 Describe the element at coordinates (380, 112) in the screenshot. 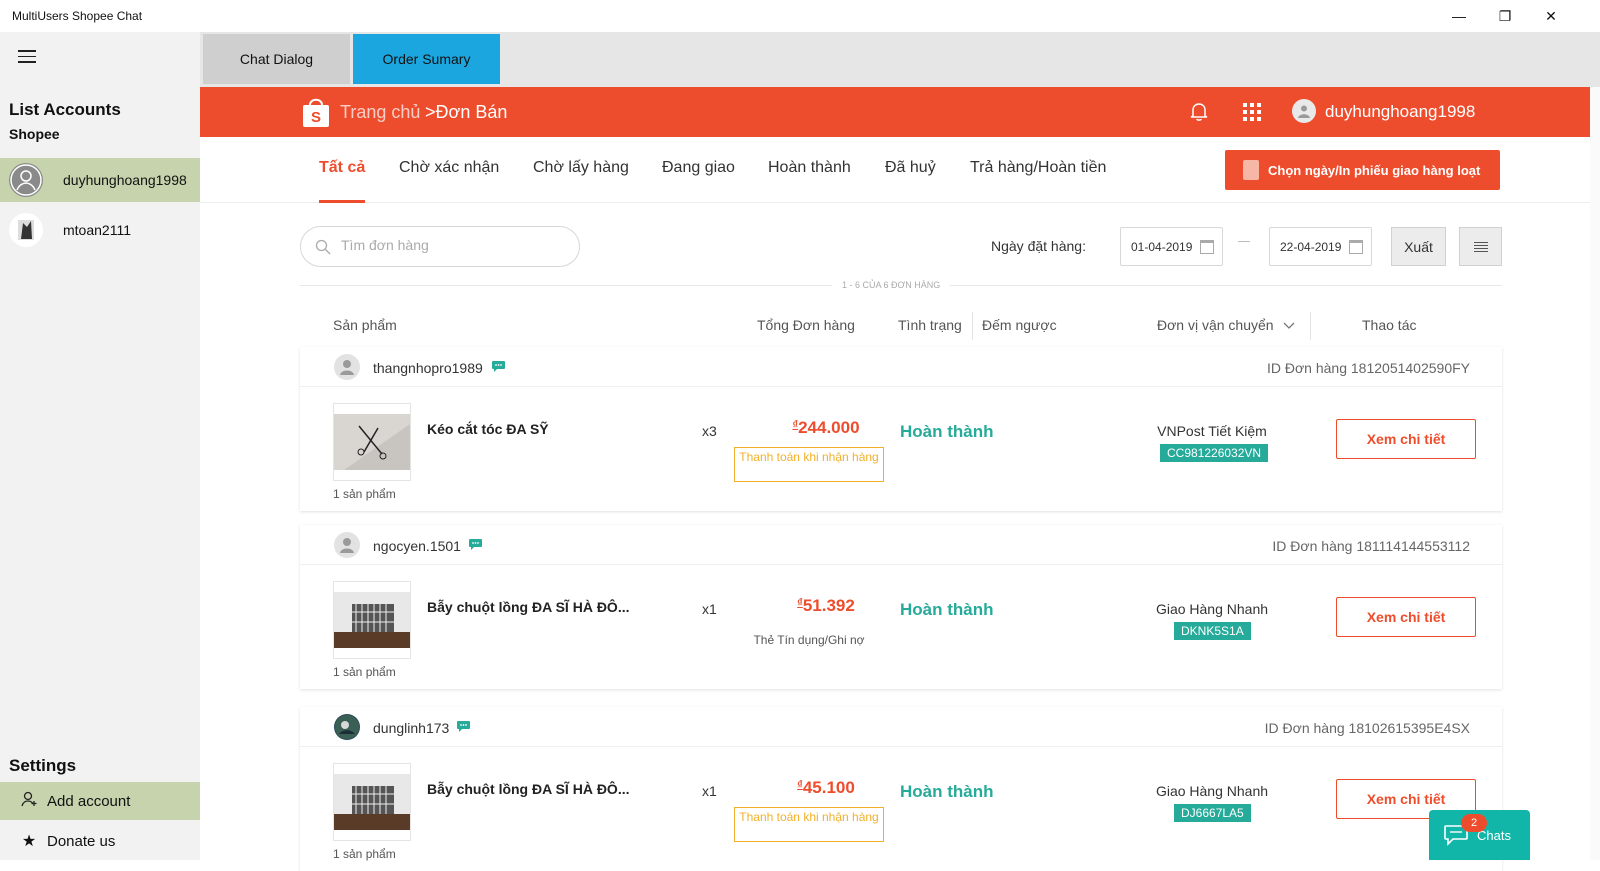

I see `breadcrumb-home: Trang chủ` at that location.